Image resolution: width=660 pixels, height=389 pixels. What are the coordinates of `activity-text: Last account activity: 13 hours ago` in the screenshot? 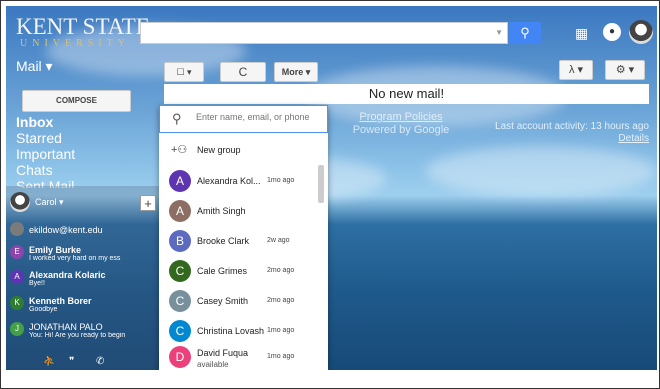 It's located at (572, 126).